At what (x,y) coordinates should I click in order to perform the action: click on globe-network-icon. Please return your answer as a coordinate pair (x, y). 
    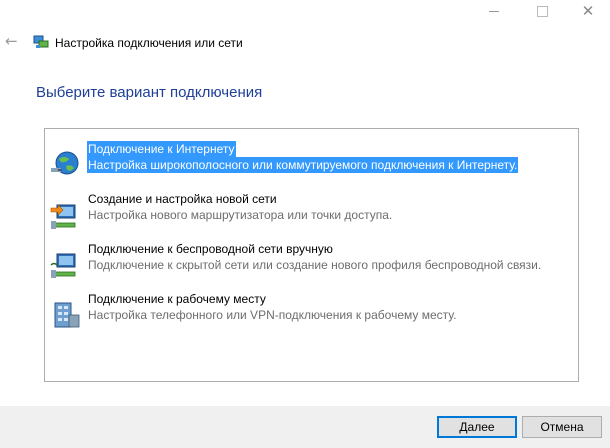
    Looking at the image, I should click on (65, 163).